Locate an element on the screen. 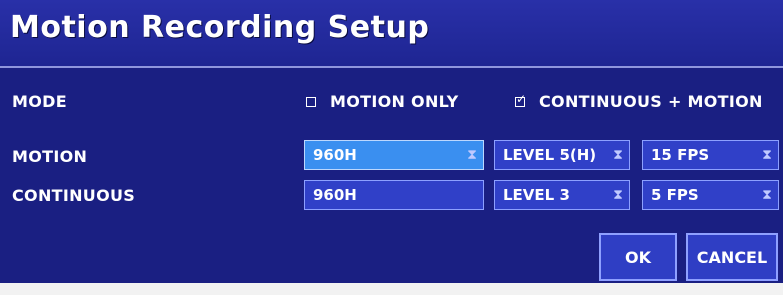  continuous-fps-select: 5 FPS ⧗ is located at coordinates (710, 195).